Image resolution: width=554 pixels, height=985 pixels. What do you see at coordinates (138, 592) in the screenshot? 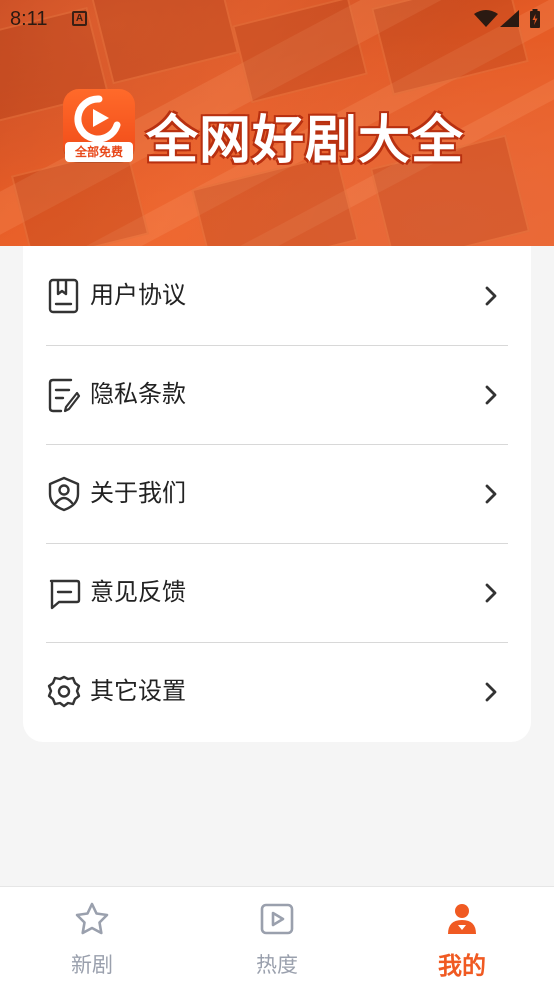
I see `menu-item-label: 意见反馈` at bounding box center [138, 592].